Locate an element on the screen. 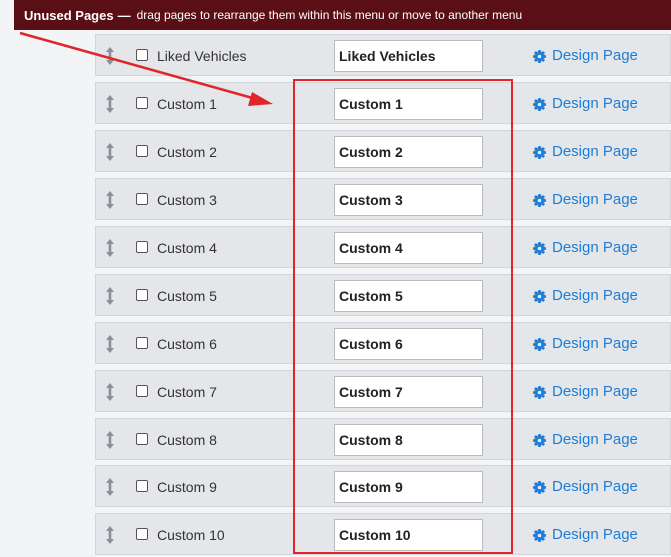  section-title: Unused Pages is located at coordinates (69, 15).